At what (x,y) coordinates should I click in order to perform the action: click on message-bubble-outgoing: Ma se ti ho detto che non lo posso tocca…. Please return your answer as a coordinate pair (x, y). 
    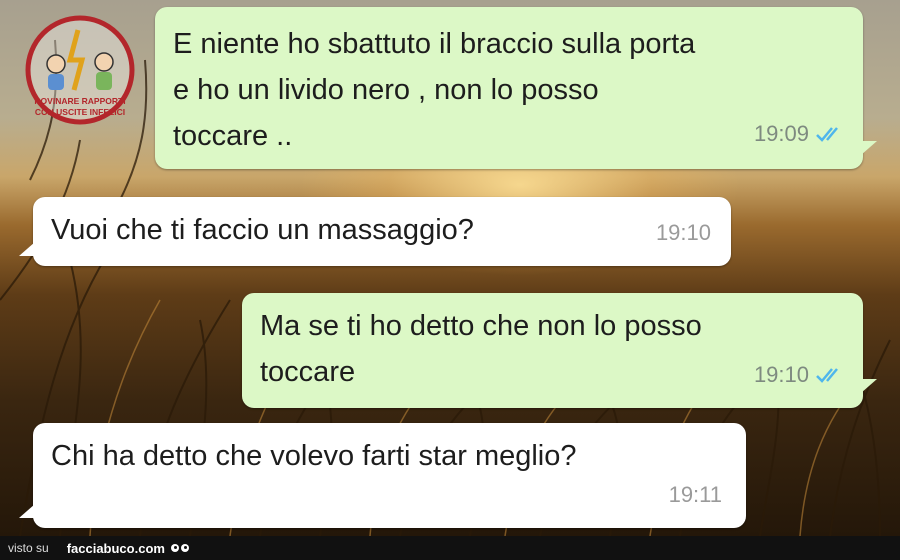
    Looking at the image, I should click on (559, 350).